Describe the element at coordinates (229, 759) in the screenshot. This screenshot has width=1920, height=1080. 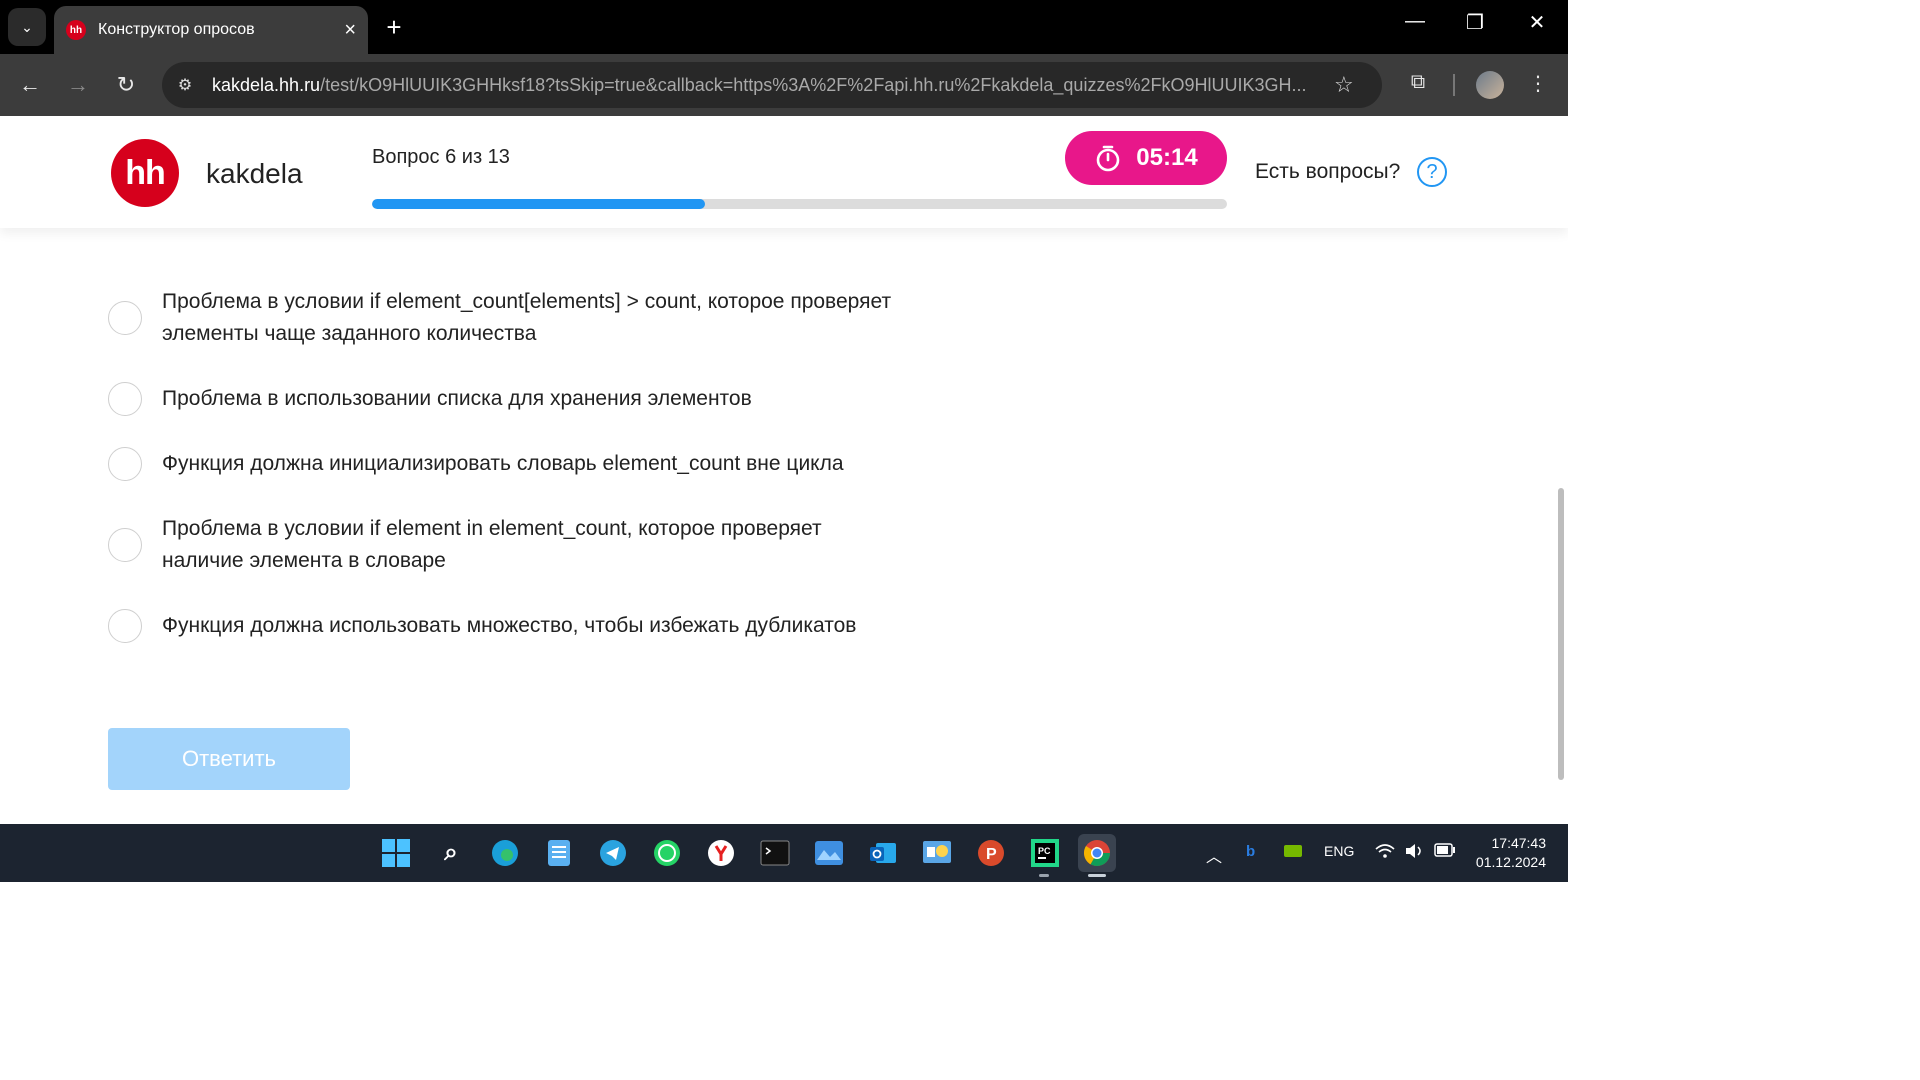
I see `submit-answer-button: Ответить` at that location.